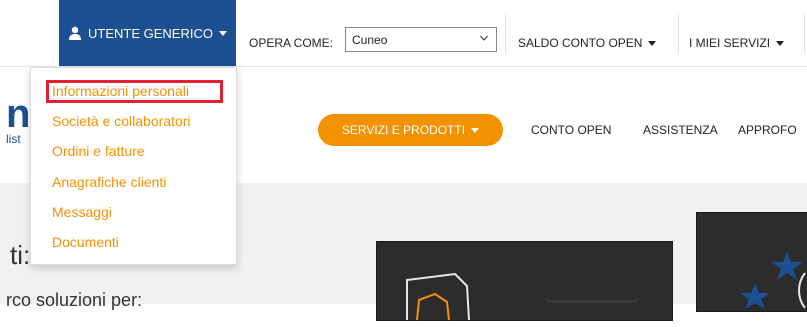 This screenshot has width=807, height=327. I want to click on logo-letter: n, so click(18, 114).